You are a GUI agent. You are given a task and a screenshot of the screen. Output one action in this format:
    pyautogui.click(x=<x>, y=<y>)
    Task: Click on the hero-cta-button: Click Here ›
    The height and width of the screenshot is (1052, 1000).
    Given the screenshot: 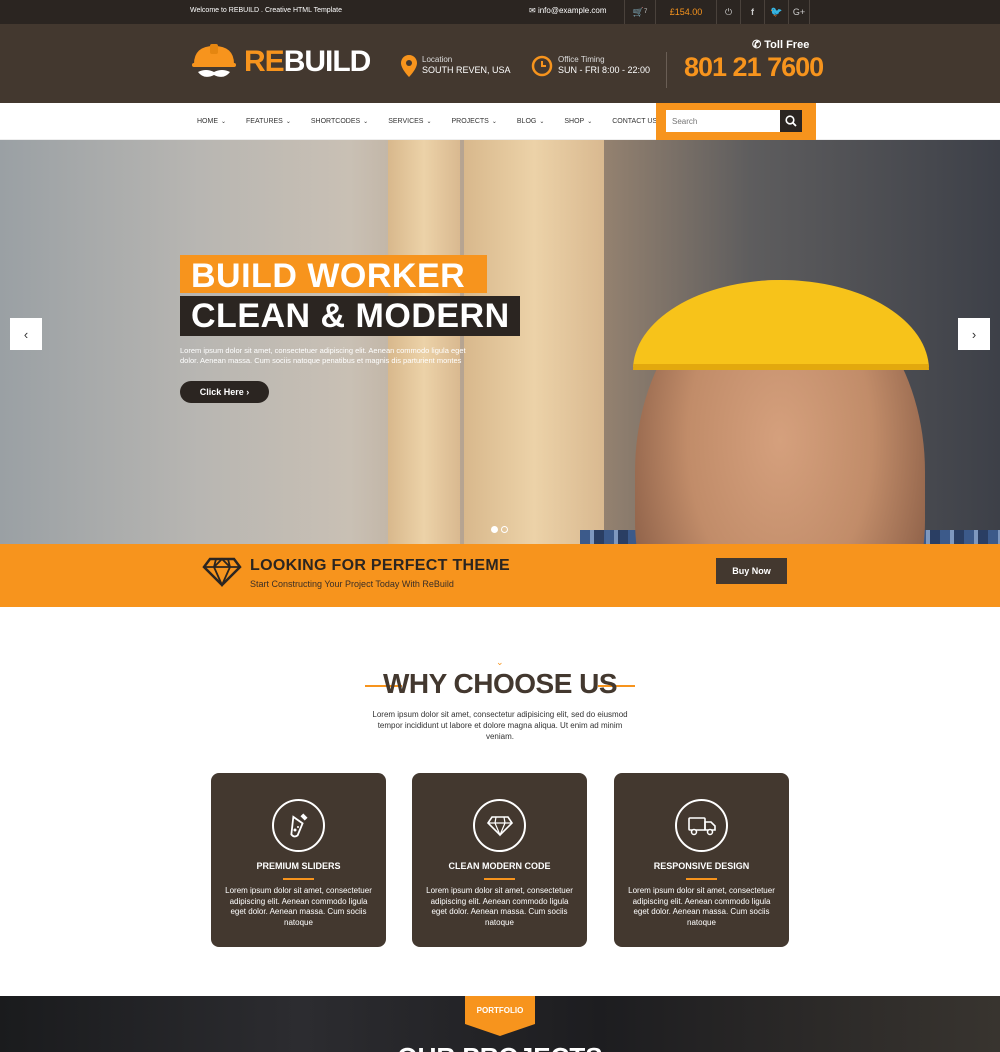 What is the action you would take?
    pyautogui.click(x=224, y=392)
    